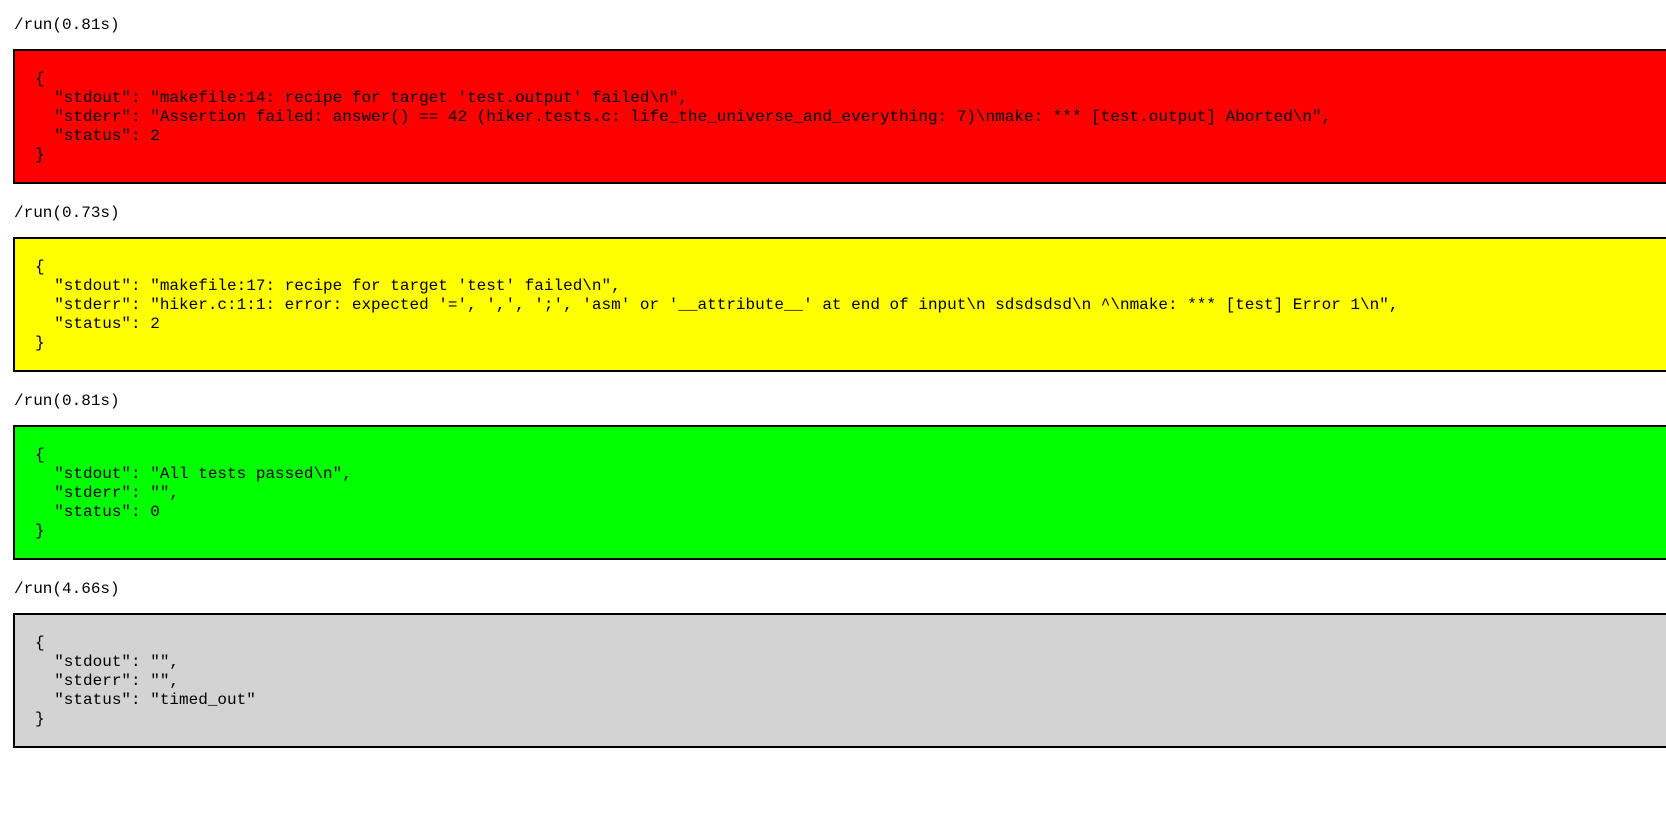 Image resolution: width=1666 pixels, height=832 pixels. I want to click on run-label: /run(0.73s), so click(67, 213).